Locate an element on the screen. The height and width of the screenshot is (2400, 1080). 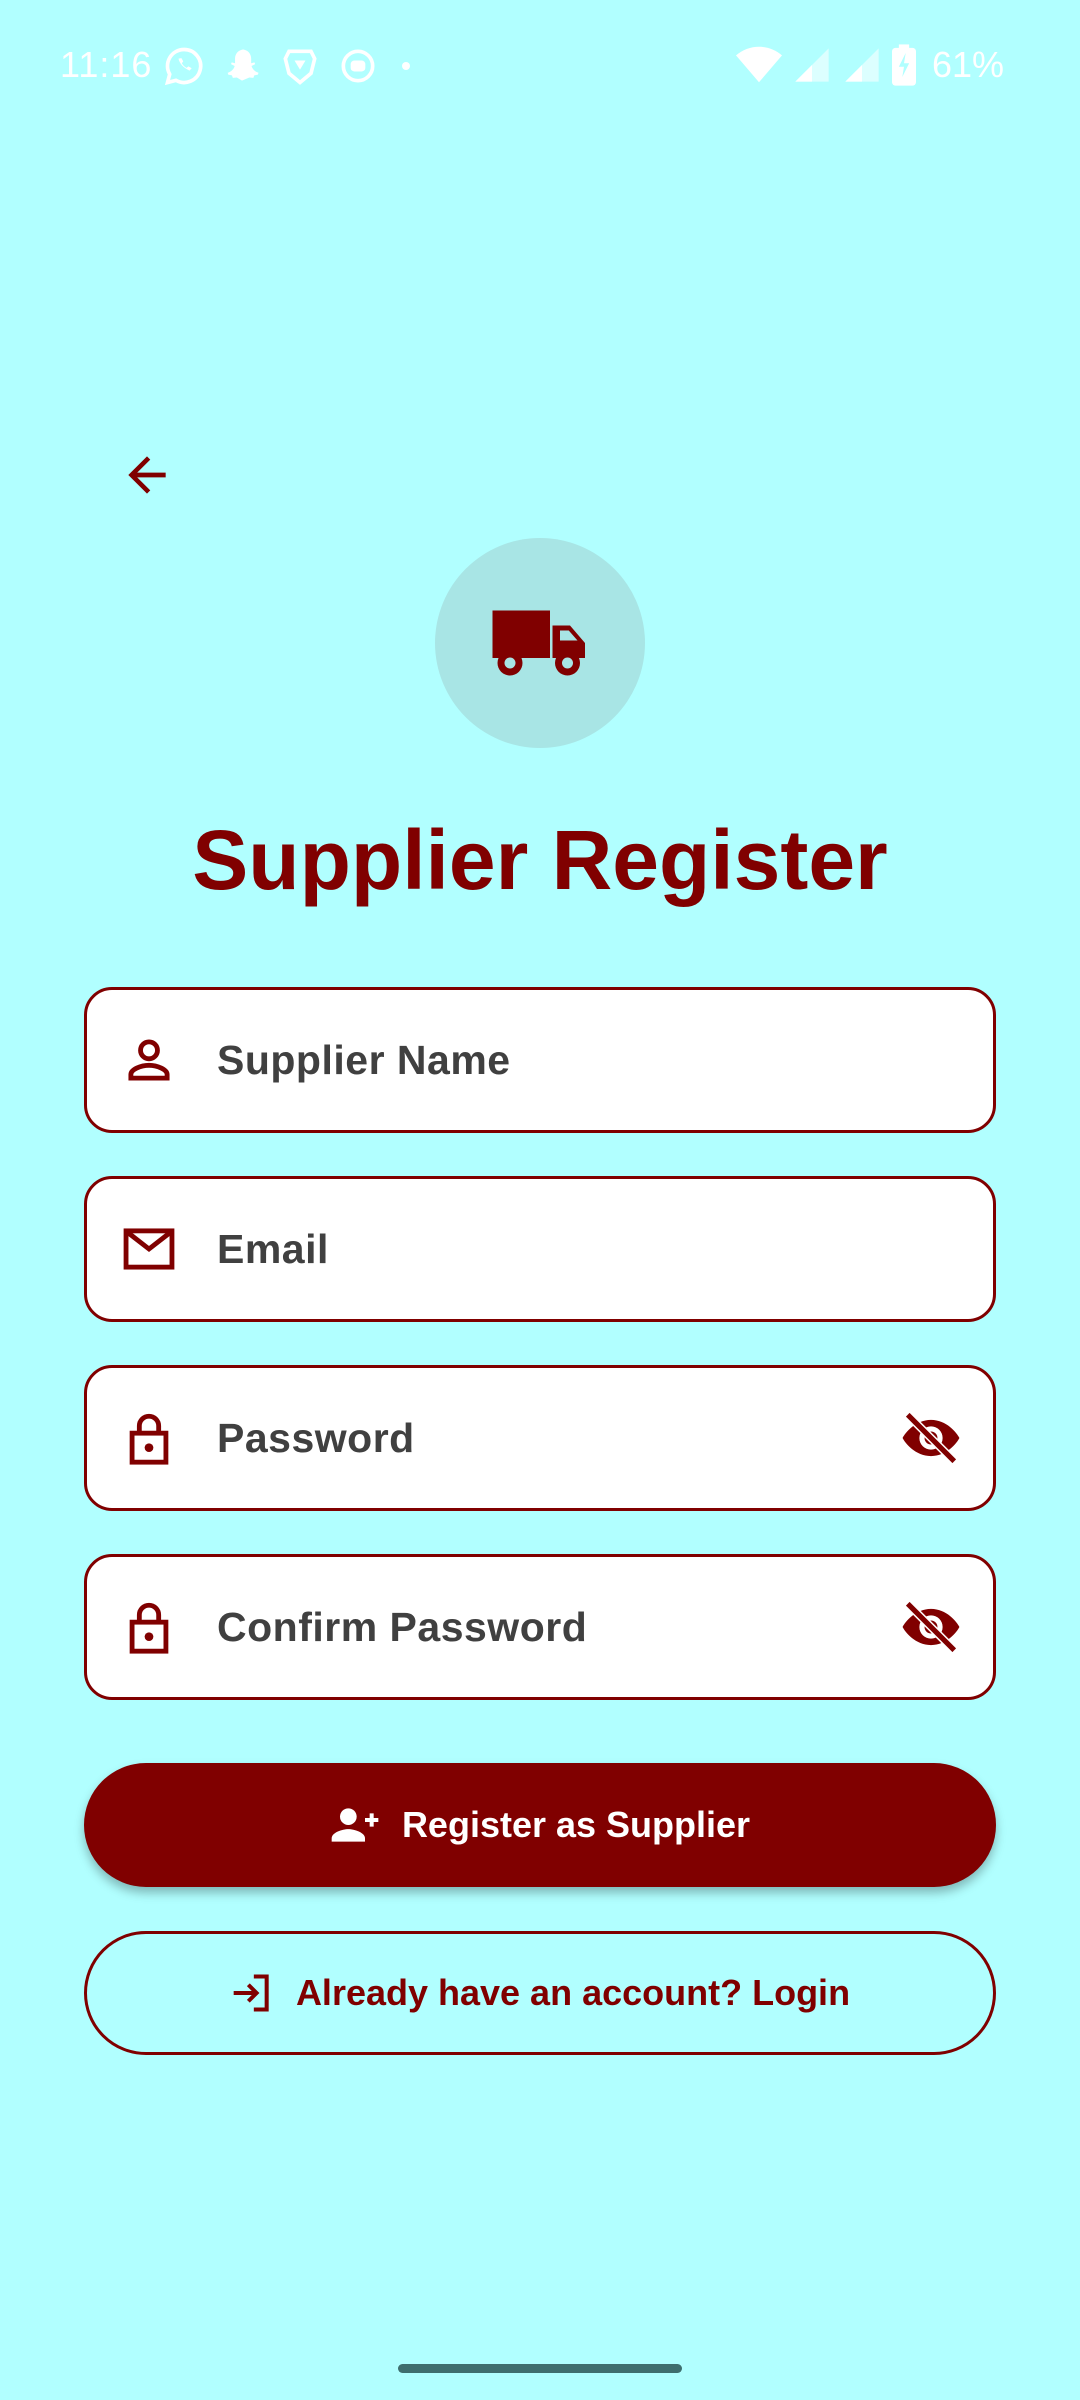
system-icons: 61% is located at coordinates (869, 65).